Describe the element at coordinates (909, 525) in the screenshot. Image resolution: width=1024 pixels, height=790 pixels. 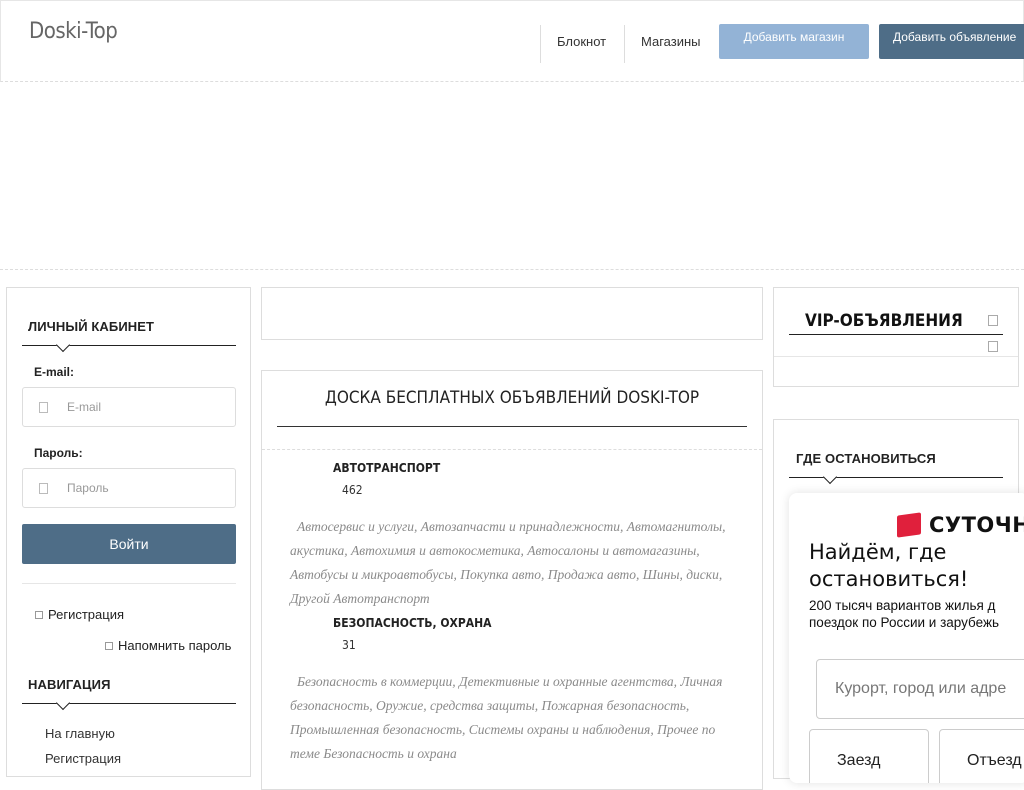
I see `sutochno-logo-icon` at that location.